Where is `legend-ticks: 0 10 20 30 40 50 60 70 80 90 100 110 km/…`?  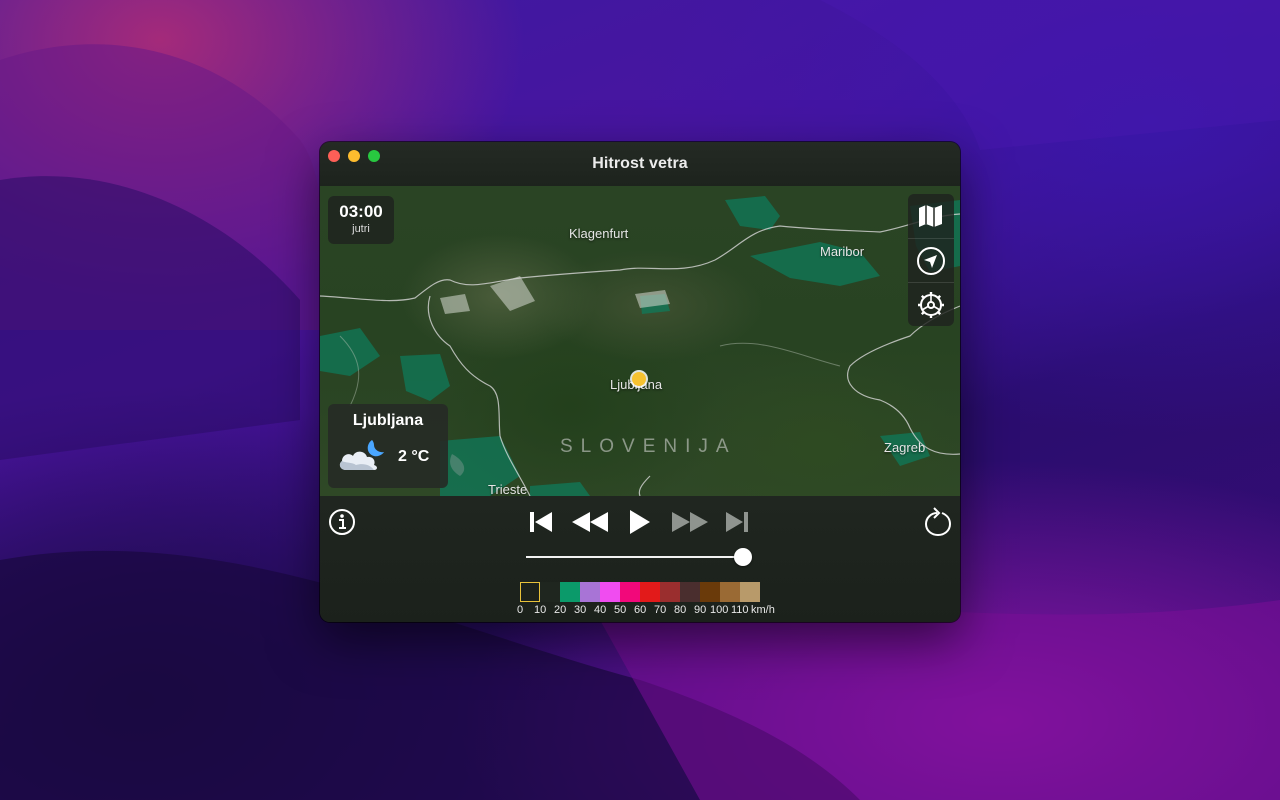 legend-ticks: 0 10 20 30 40 50 60 70 80 90 100 110 km/… is located at coordinates (658, 612).